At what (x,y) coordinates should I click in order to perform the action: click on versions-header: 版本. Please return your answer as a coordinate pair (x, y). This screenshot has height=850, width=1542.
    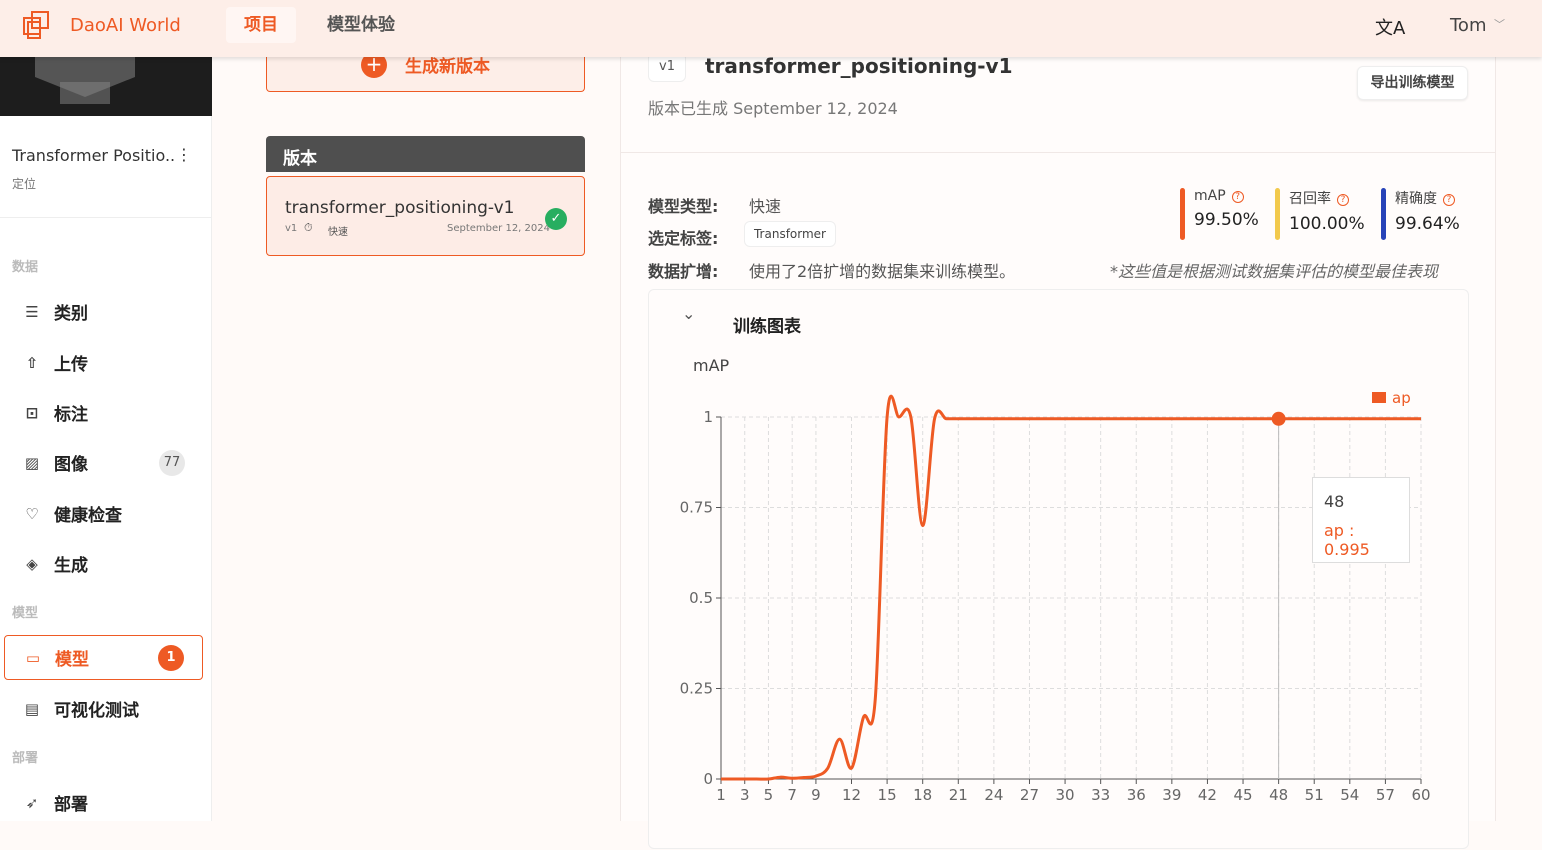
    Looking at the image, I should click on (425, 154).